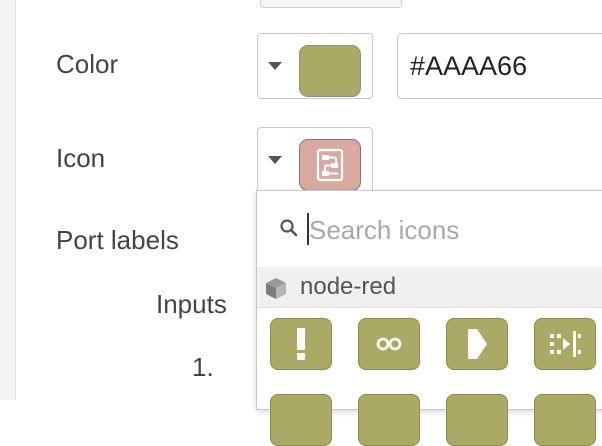  Describe the element at coordinates (203, 367) in the screenshot. I see `input-index-label: 1.` at that location.